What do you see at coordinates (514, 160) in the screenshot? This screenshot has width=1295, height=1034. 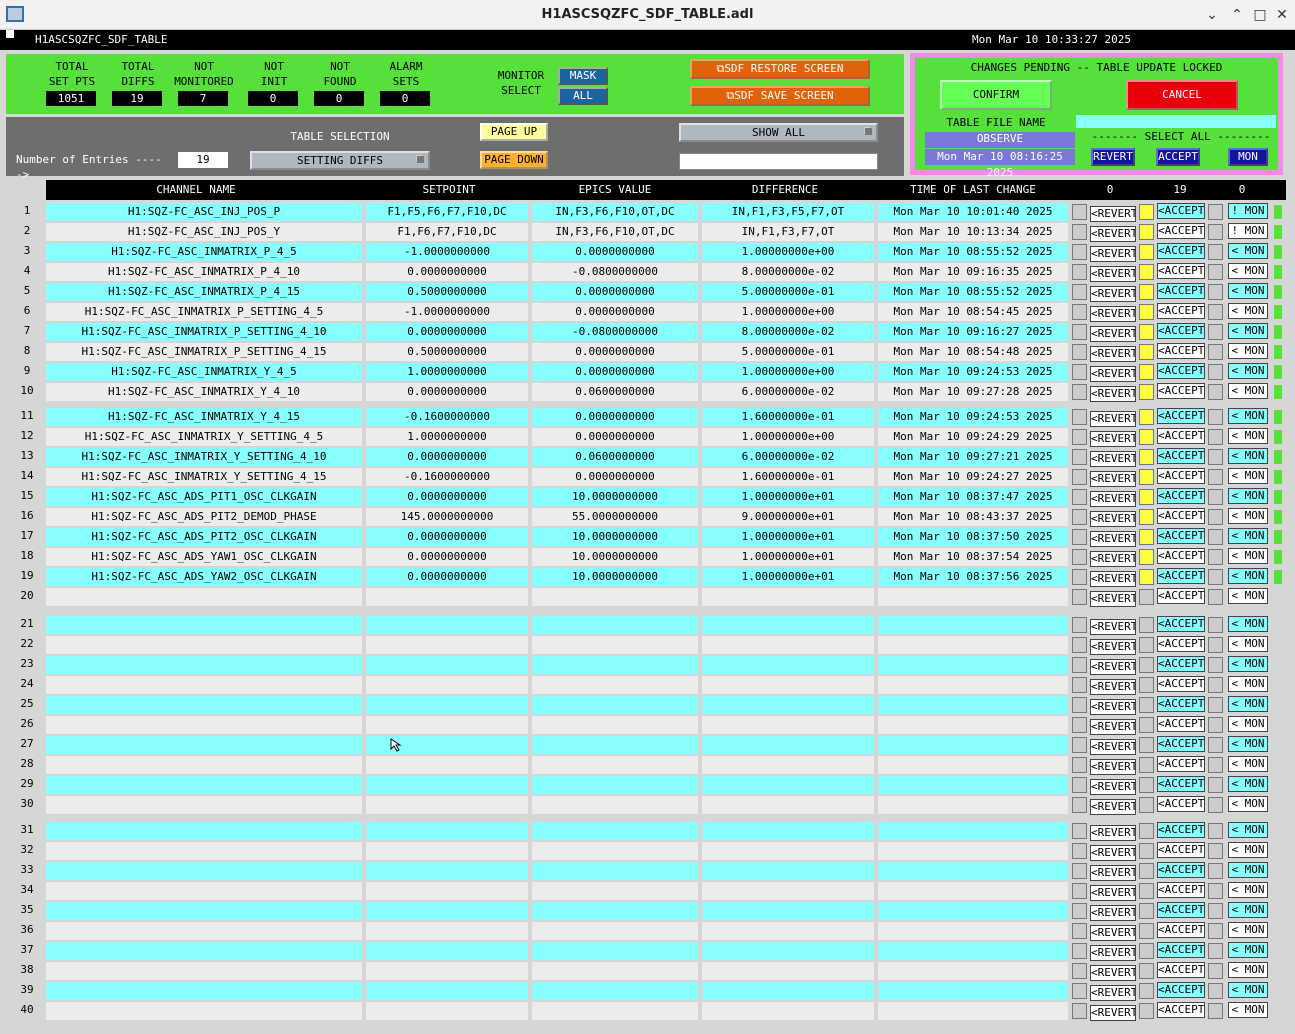 I see `page-down-button: PAGE DOWN` at bounding box center [514, 160].